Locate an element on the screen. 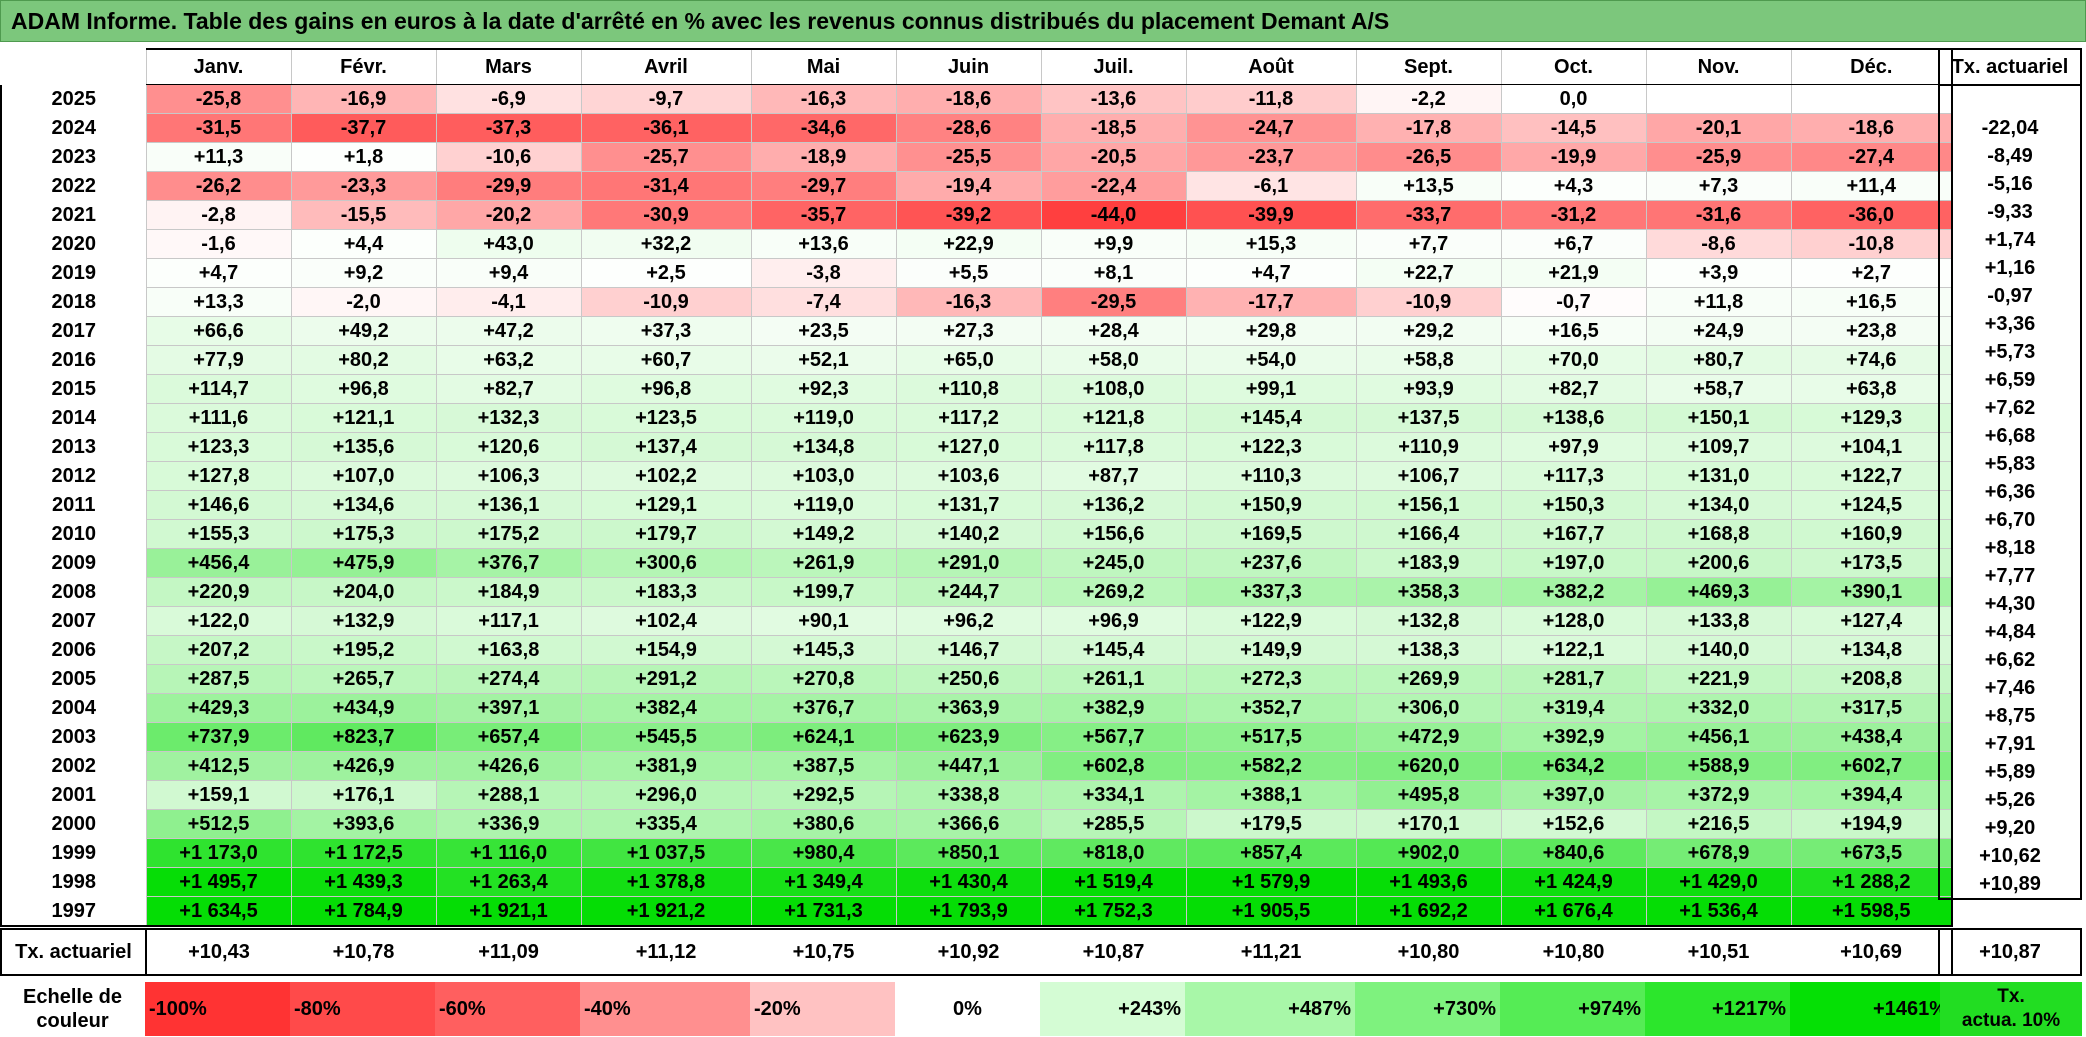  gain-cell: -31,6 is located at coordinates (1718, 215).